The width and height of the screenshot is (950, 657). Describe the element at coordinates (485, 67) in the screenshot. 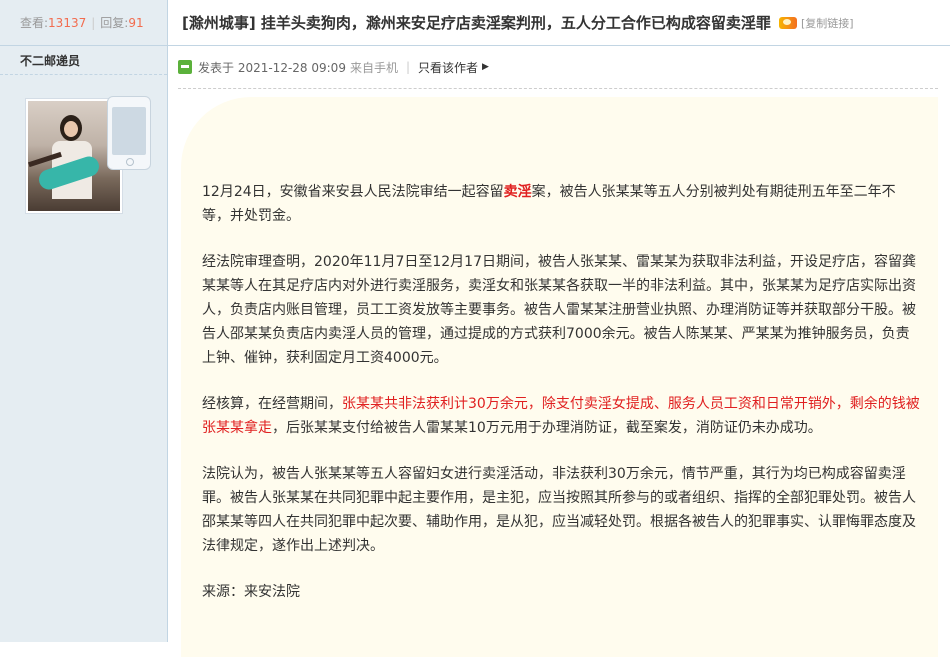

I see `dropdown-triangle-icon: ▶` at that location.